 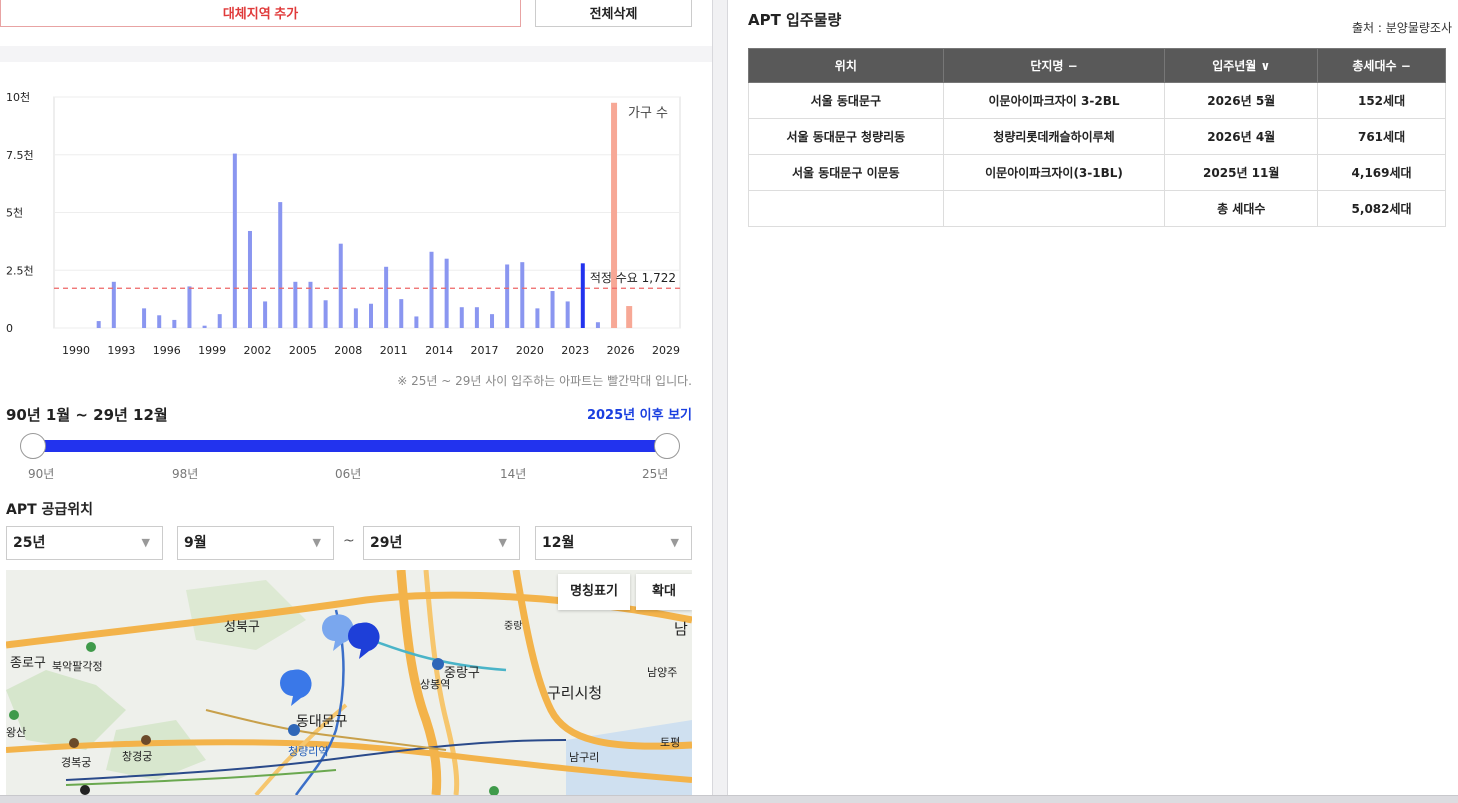 What do you see at coordinates (664, 592) in the screenshot?
I see `map-zoom-button: 확대` at bounding box center [664, 592].